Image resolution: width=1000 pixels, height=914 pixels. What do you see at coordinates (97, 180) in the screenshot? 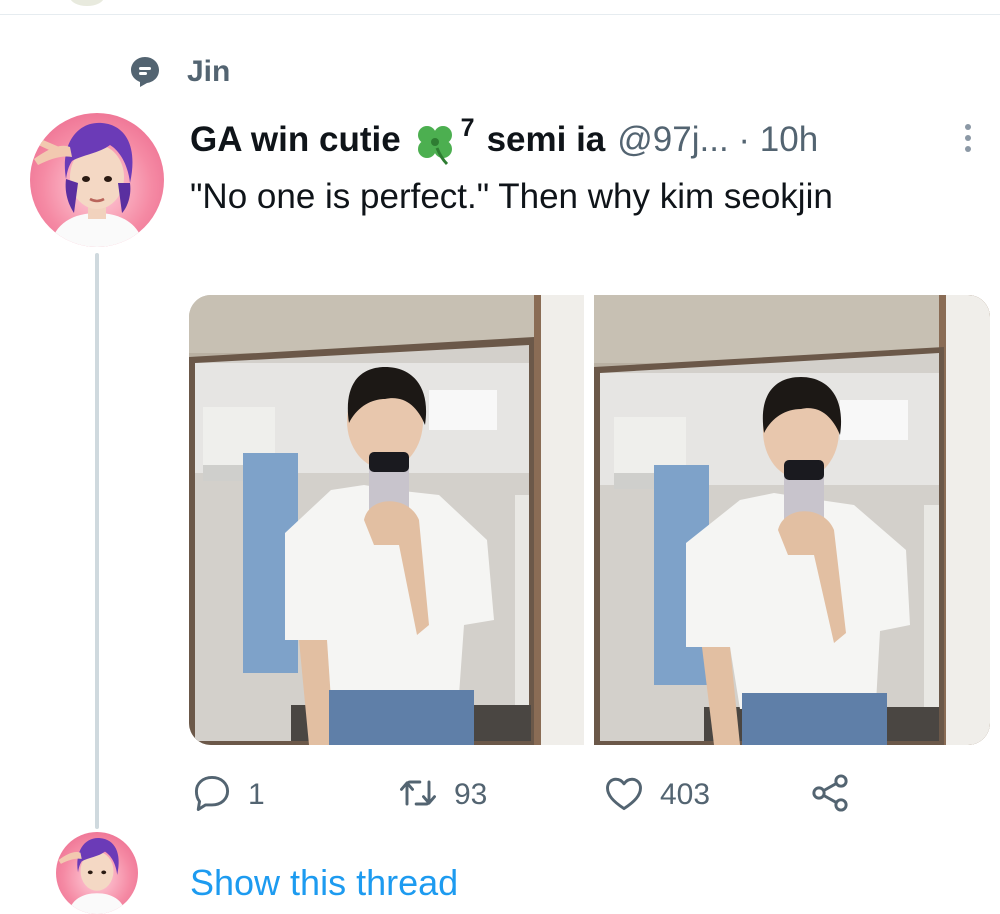
I see `avatar` at bounding box center [97, 180].